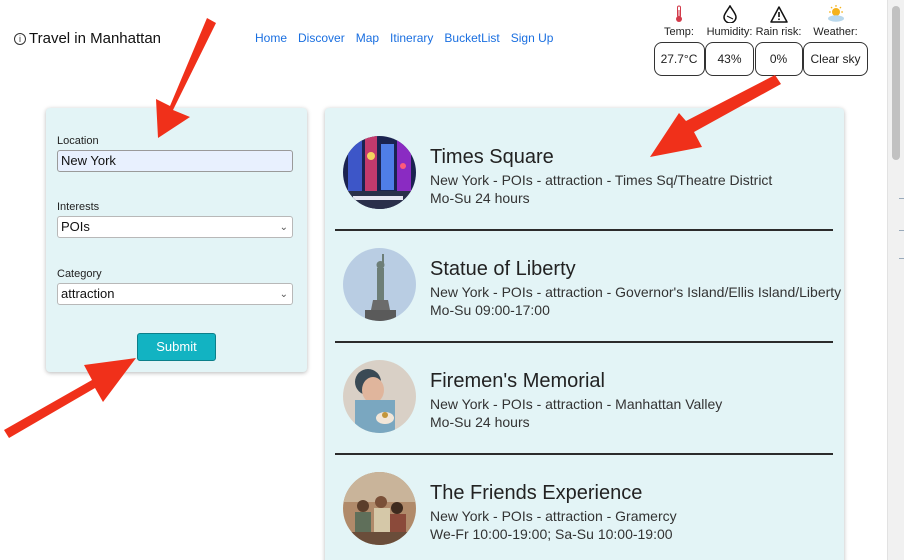 Image resolution: width=904 pixels, height=560 pixels. What do you see at coordinates (679, 59) in the screenshot?
I see `temp-value: 27.7°C` at bounding box center [679, 59].